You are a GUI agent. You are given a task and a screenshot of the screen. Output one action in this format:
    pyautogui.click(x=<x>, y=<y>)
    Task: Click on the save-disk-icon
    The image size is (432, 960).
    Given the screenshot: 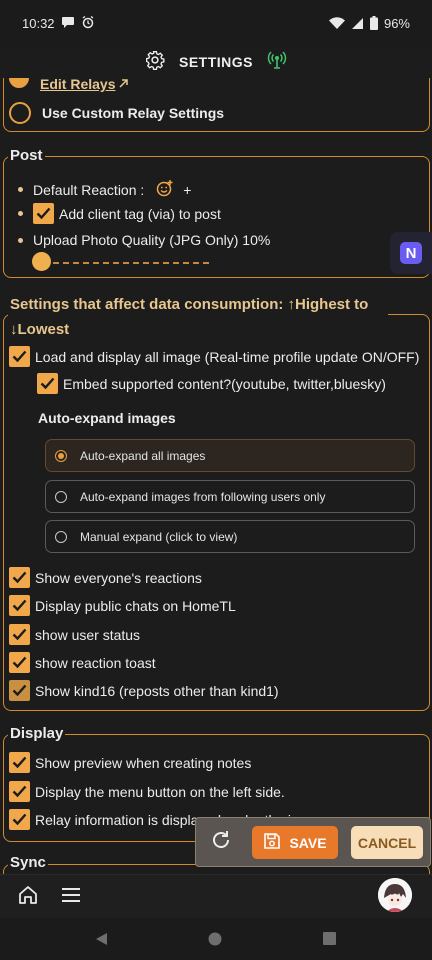 What is the action you would take?
    pyautogui.click(x=272, y=842)
    